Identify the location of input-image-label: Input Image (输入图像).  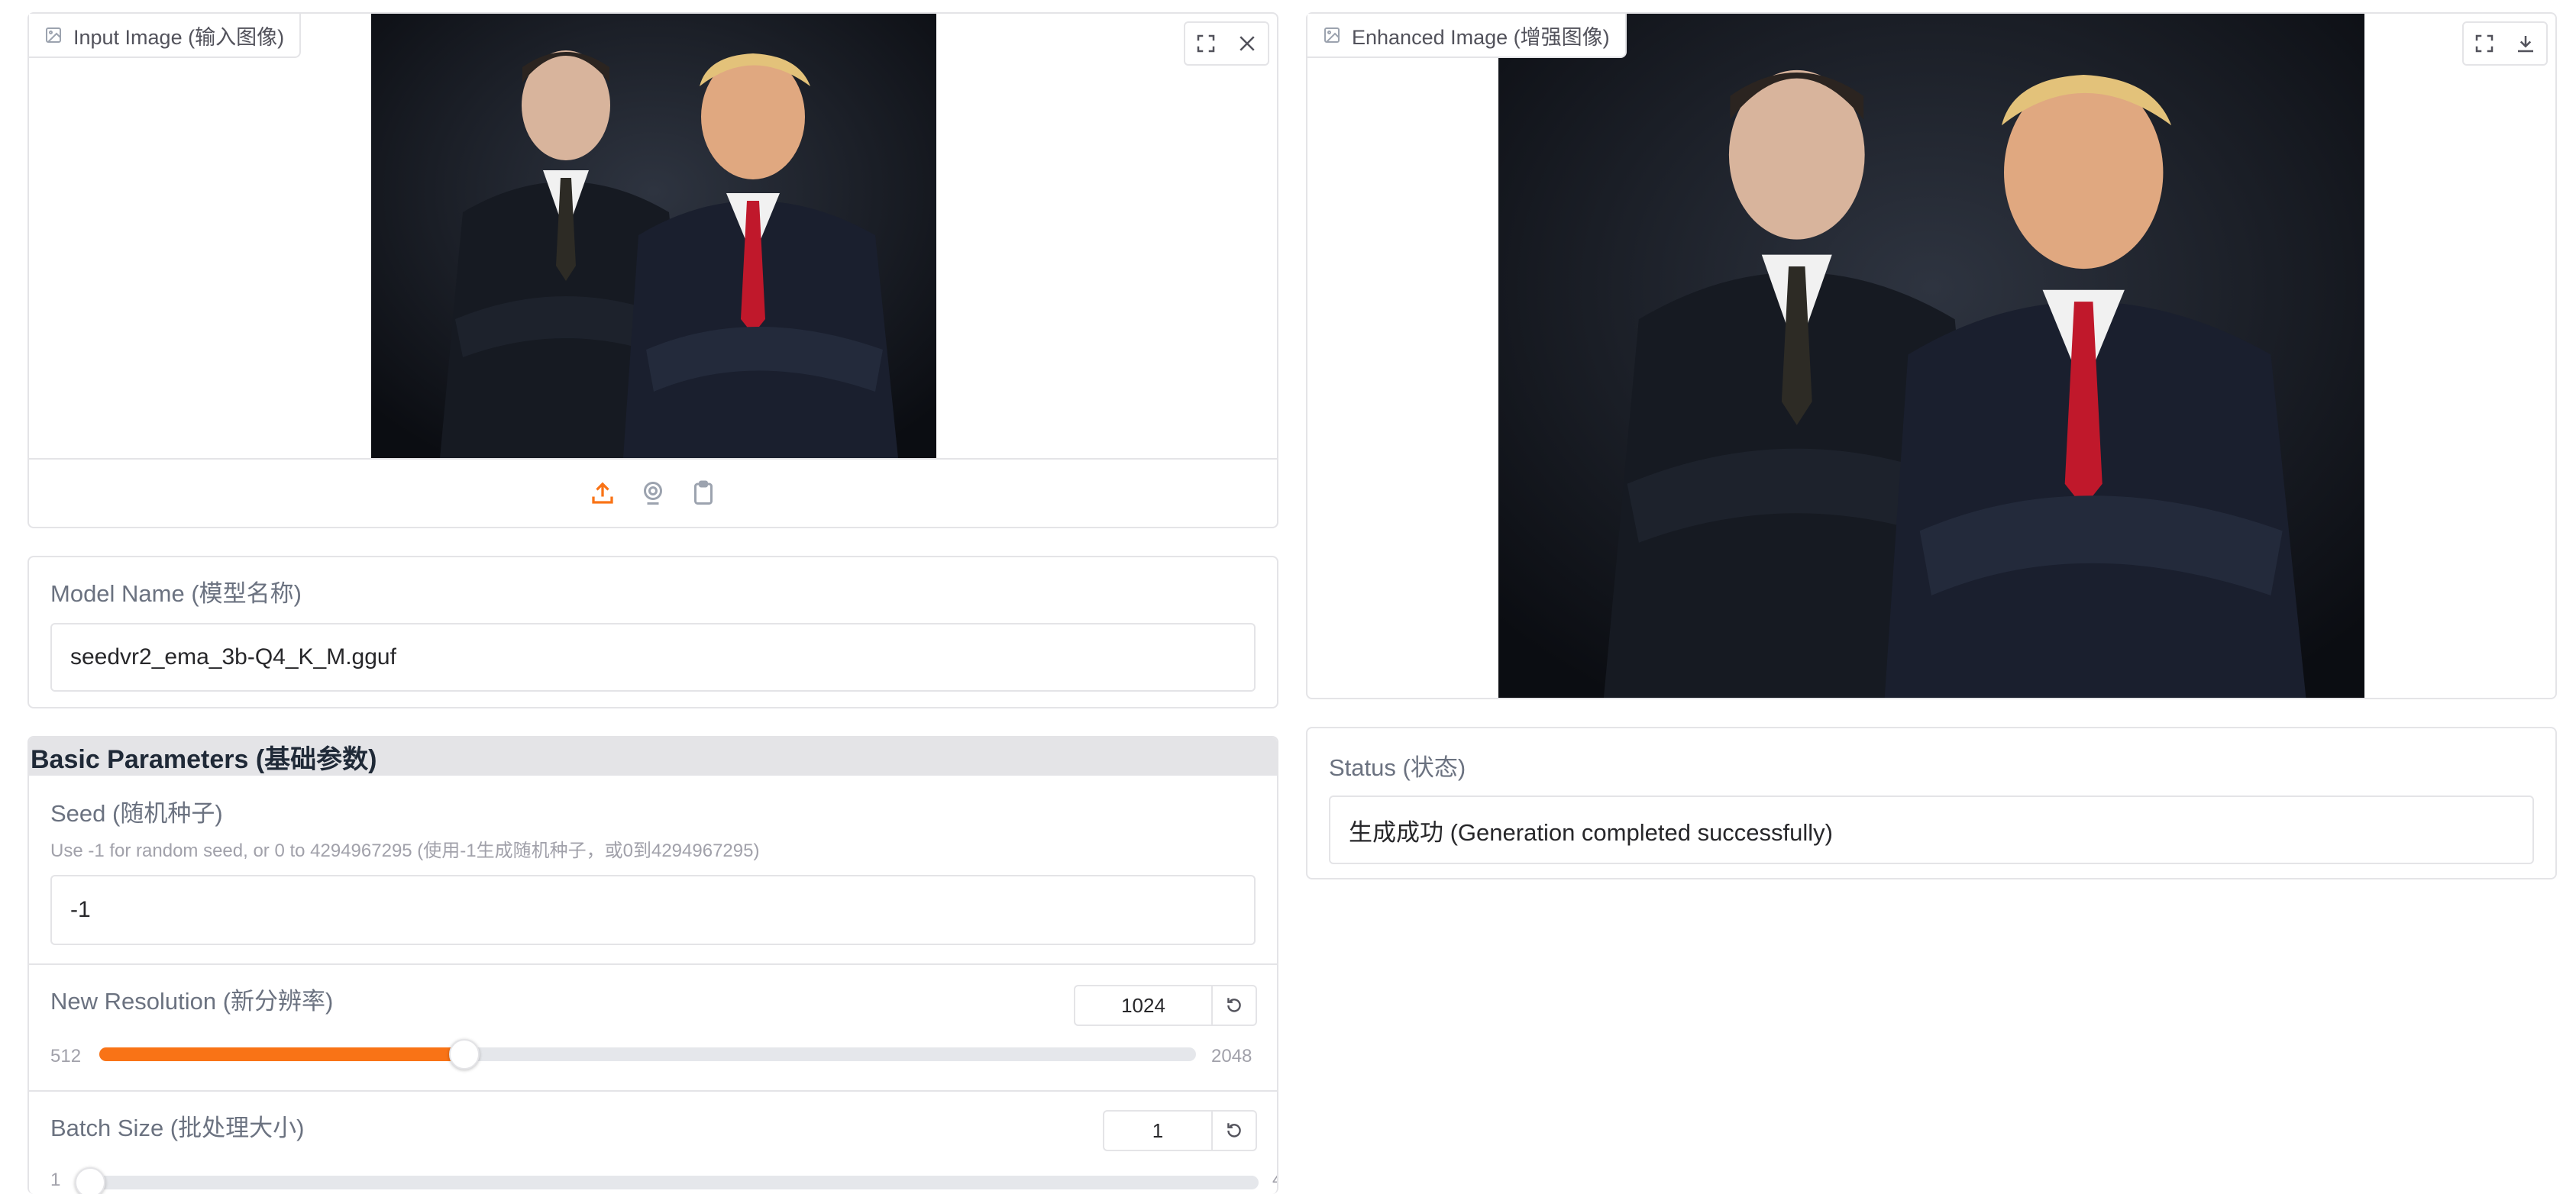
(165, 36).